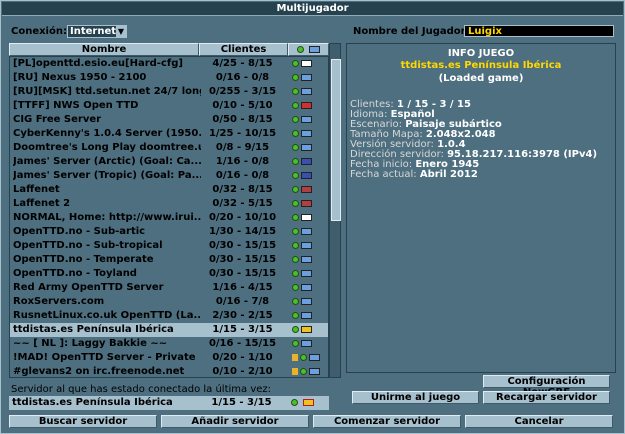  Describe the element at coordinates (242, 63) in the screenshot. I see `server-clients: 4/25 - 8/15` at that location.